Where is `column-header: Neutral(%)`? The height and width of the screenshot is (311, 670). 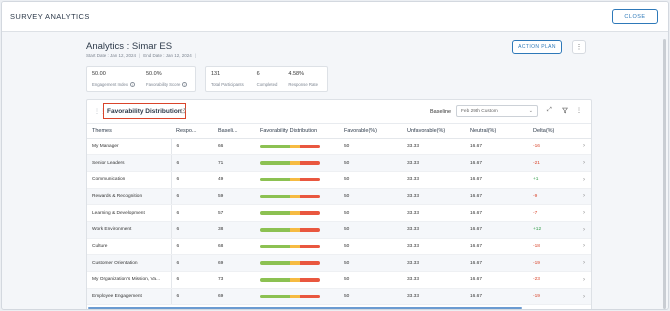
column-header: Neutral(%) is located at coordinates (496, 131).